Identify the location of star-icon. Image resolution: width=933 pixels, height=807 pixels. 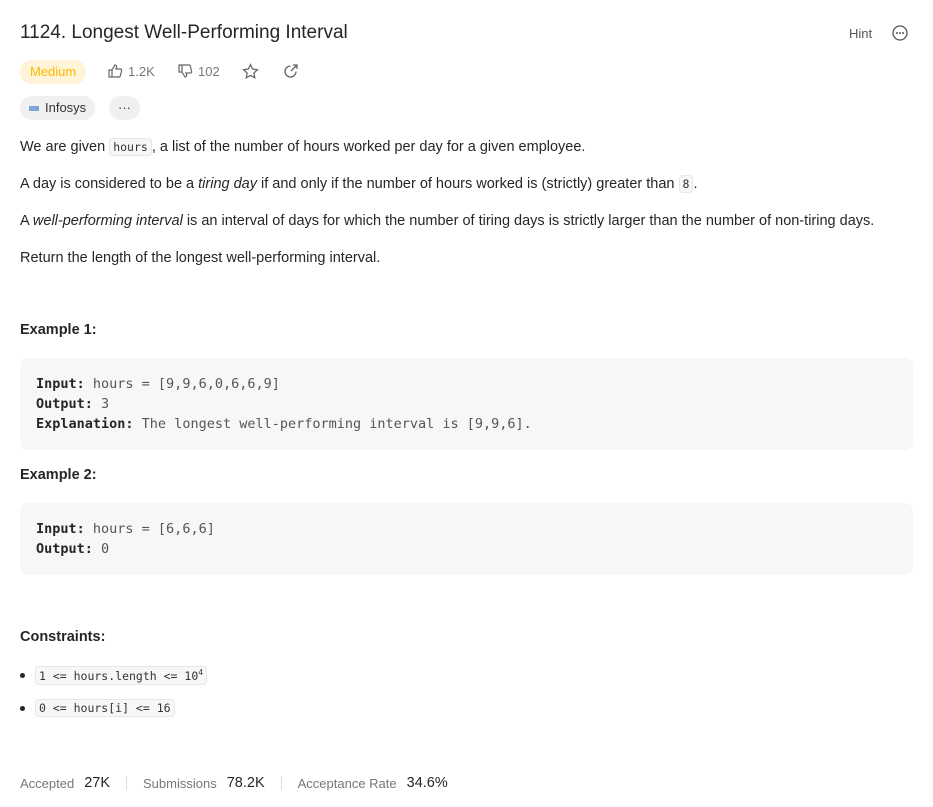
(250, 71).